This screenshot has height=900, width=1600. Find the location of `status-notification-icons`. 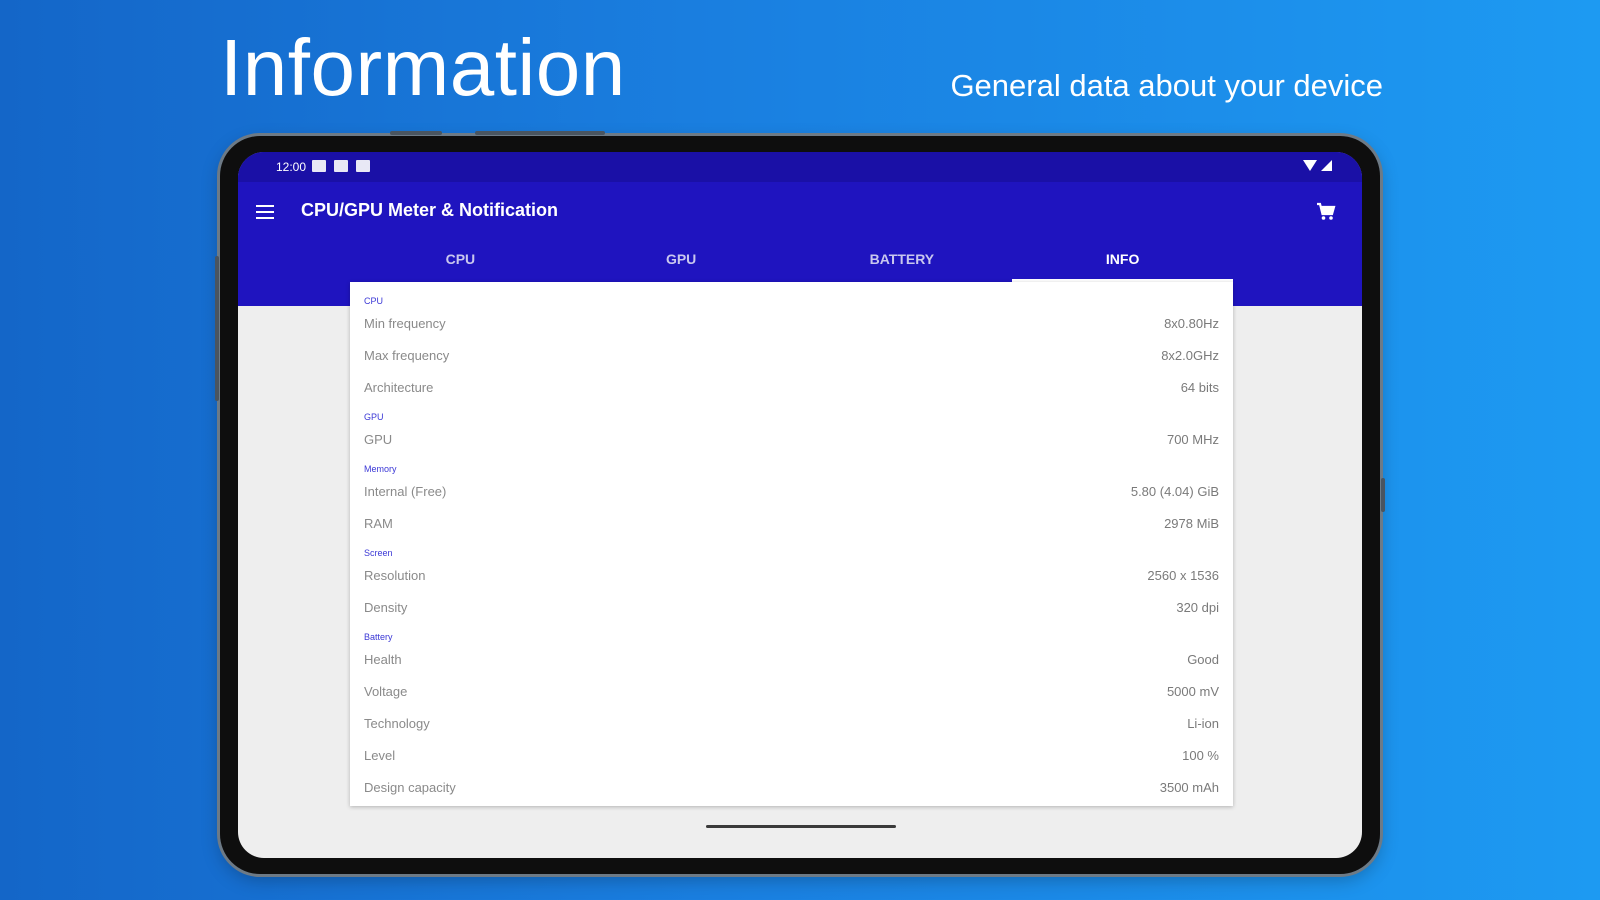

status-notification-icons is located at coordinates (341, 166).